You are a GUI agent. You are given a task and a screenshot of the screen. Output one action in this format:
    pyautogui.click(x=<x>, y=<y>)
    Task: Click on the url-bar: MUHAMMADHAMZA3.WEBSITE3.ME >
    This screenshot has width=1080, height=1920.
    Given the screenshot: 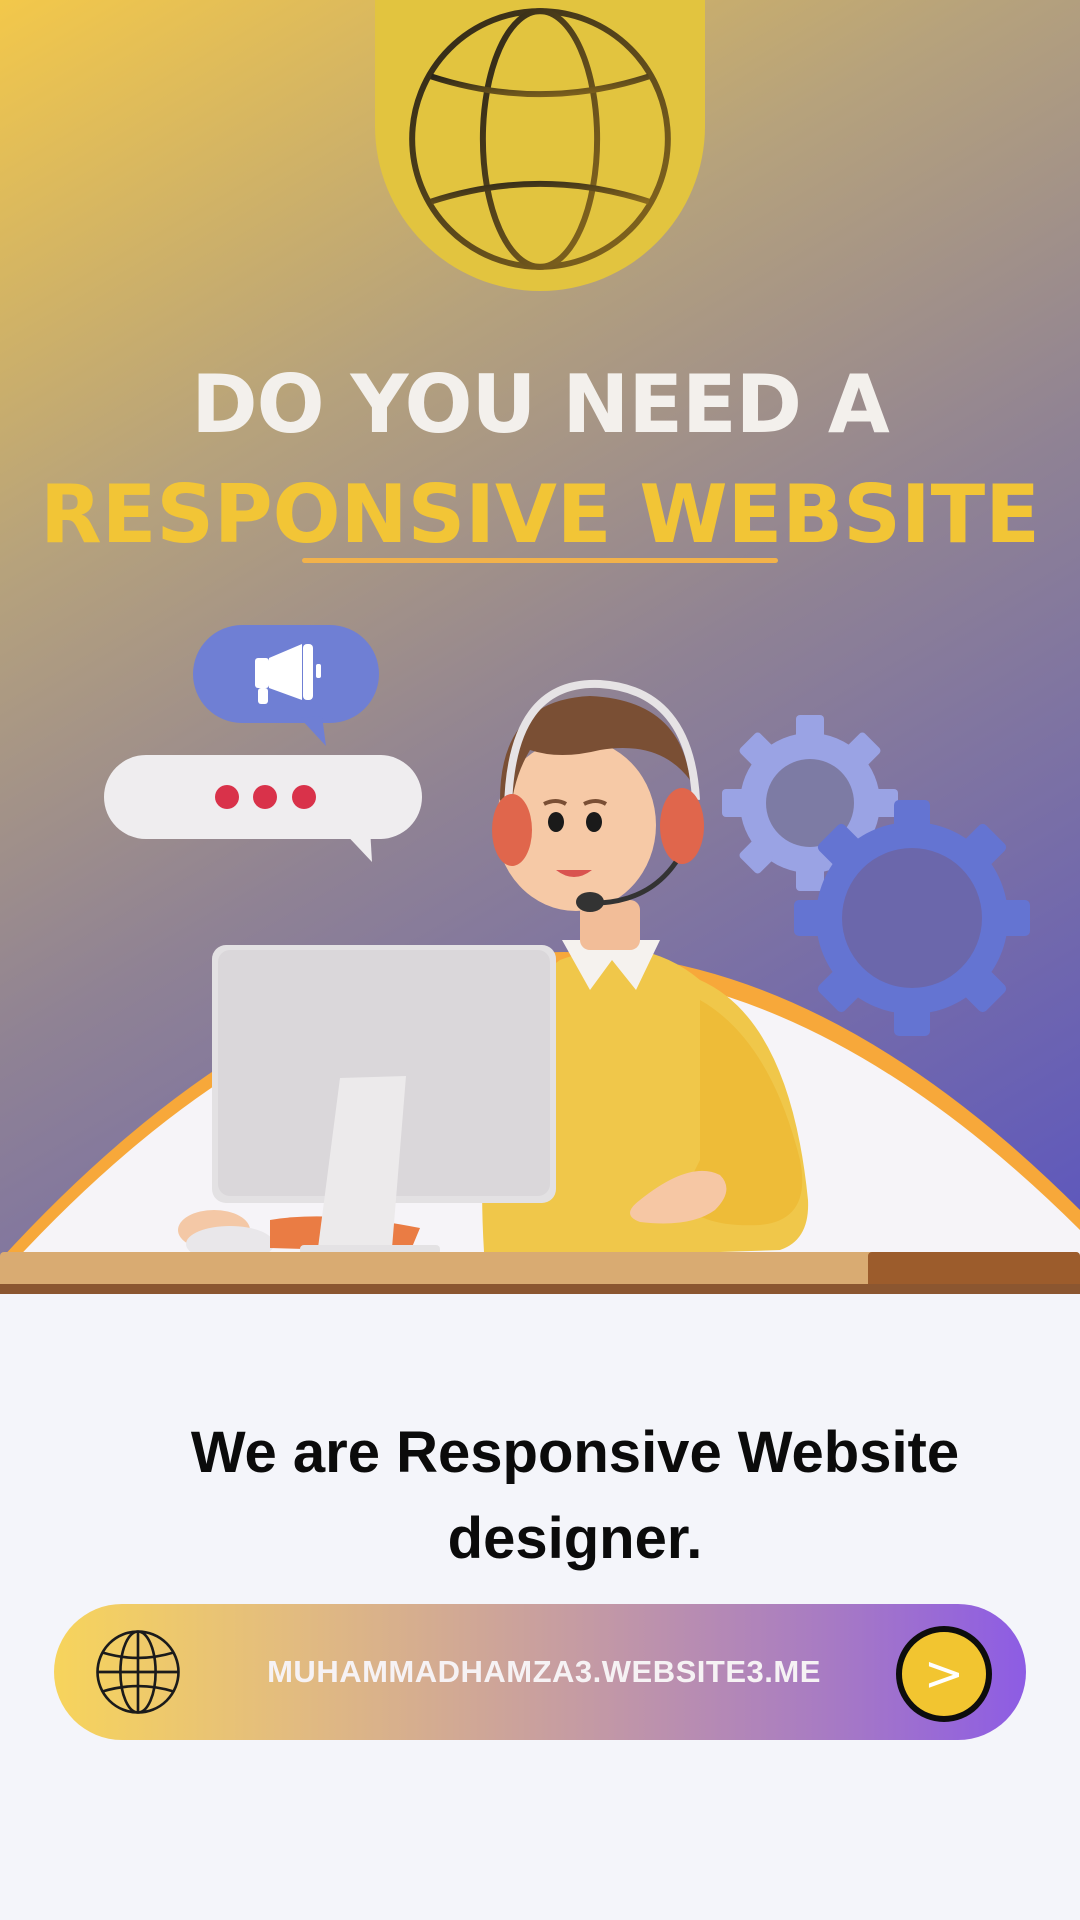 What is the action you would take?
    pyautogui.click(x=540, y=1672)
    